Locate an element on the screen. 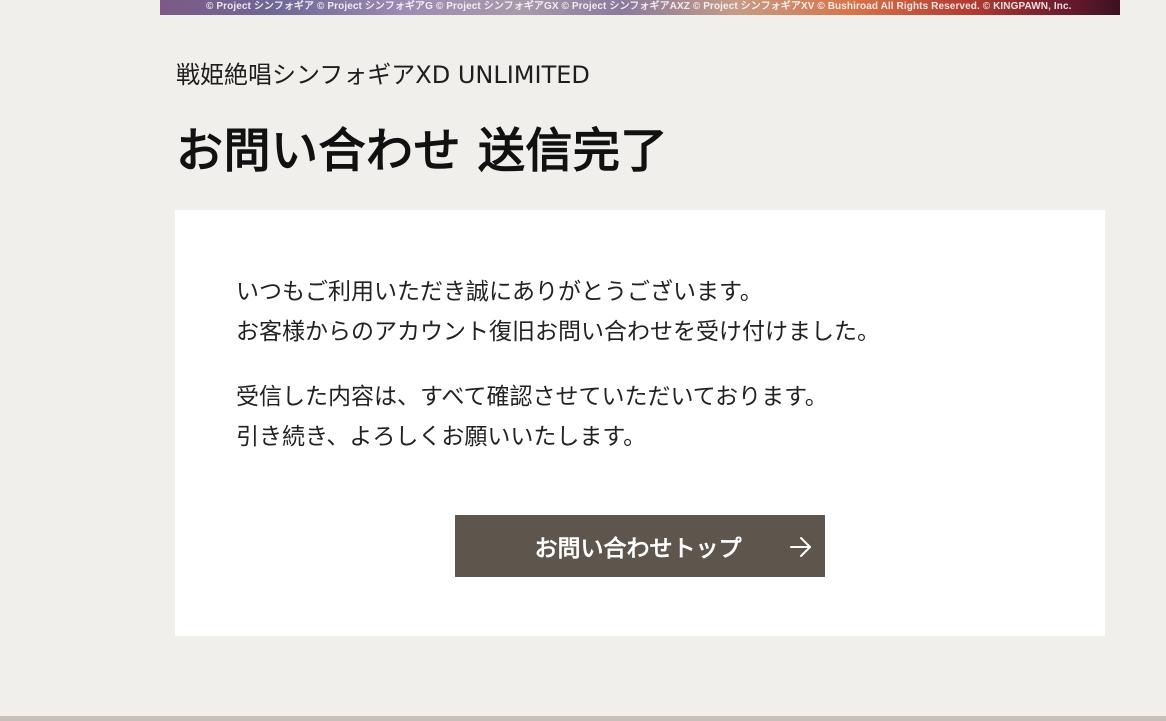 The image size is (1166, 721). contact-top-button: お問い合わせトップ is located at coordinates (640, 546).